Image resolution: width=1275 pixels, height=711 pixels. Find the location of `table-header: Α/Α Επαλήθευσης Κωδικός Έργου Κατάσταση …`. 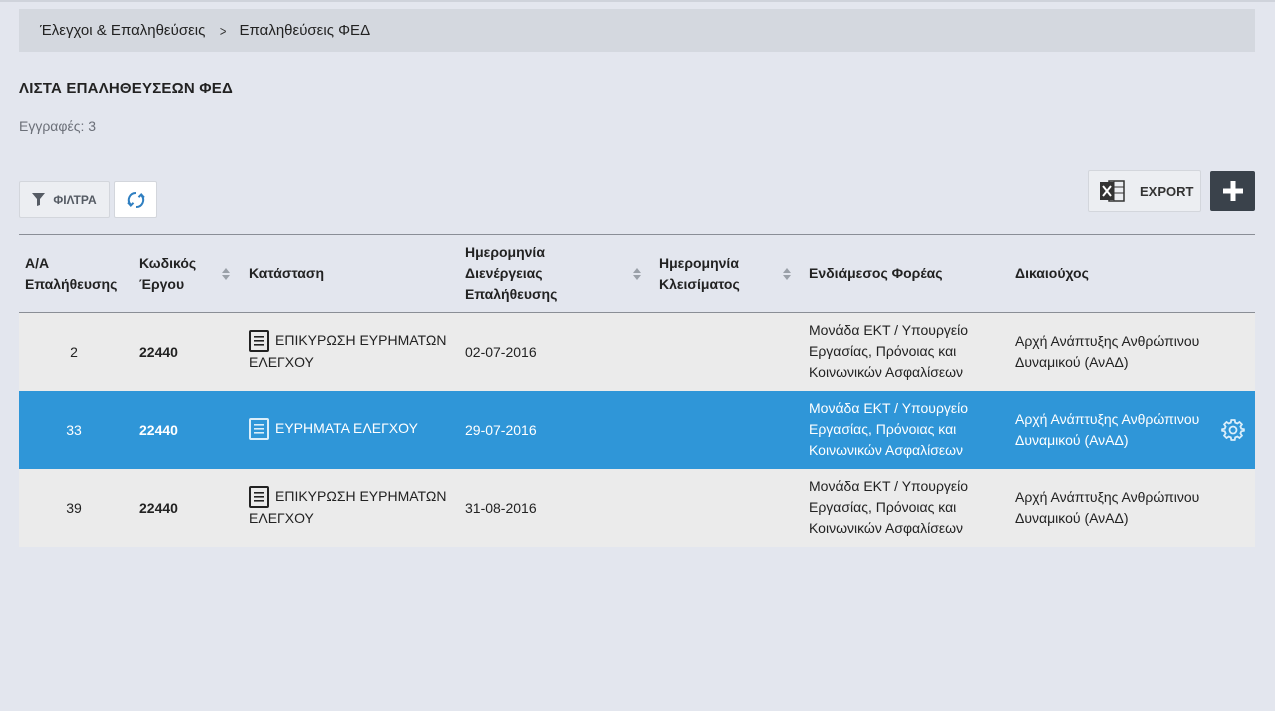

table-header: Α/Α Επαλήθευσης Κωδικός Έργου Κατάσταση … is located at coordinates (637, 274).